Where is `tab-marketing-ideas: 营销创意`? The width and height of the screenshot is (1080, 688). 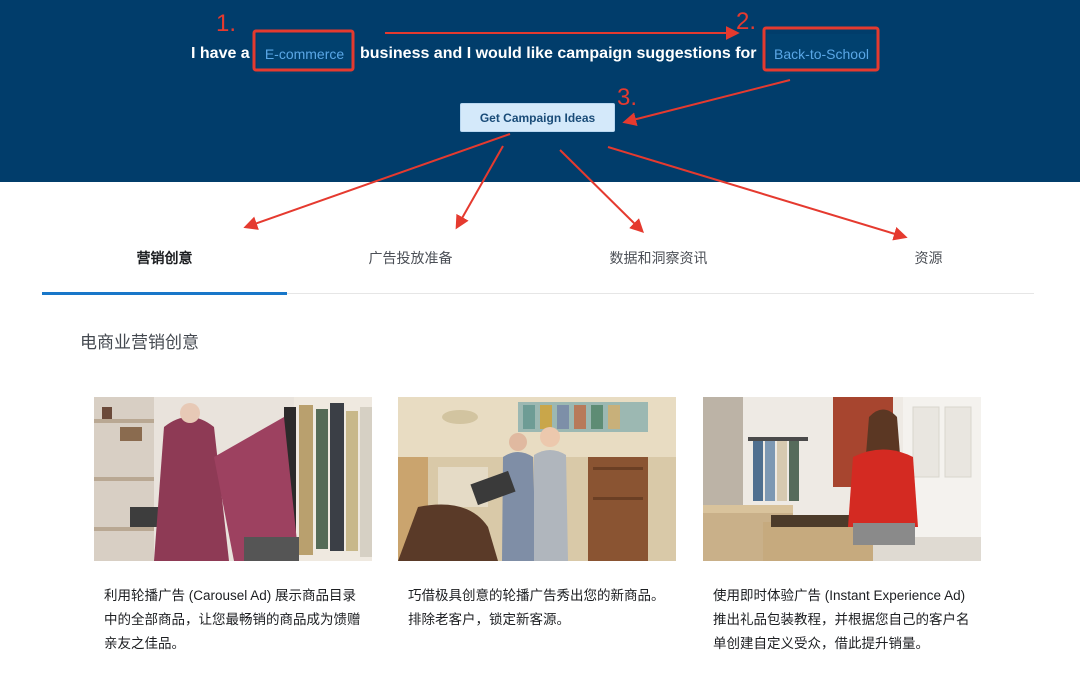 tab-marketing-ideas: 营销创意 is located at coordinates (164, 262).